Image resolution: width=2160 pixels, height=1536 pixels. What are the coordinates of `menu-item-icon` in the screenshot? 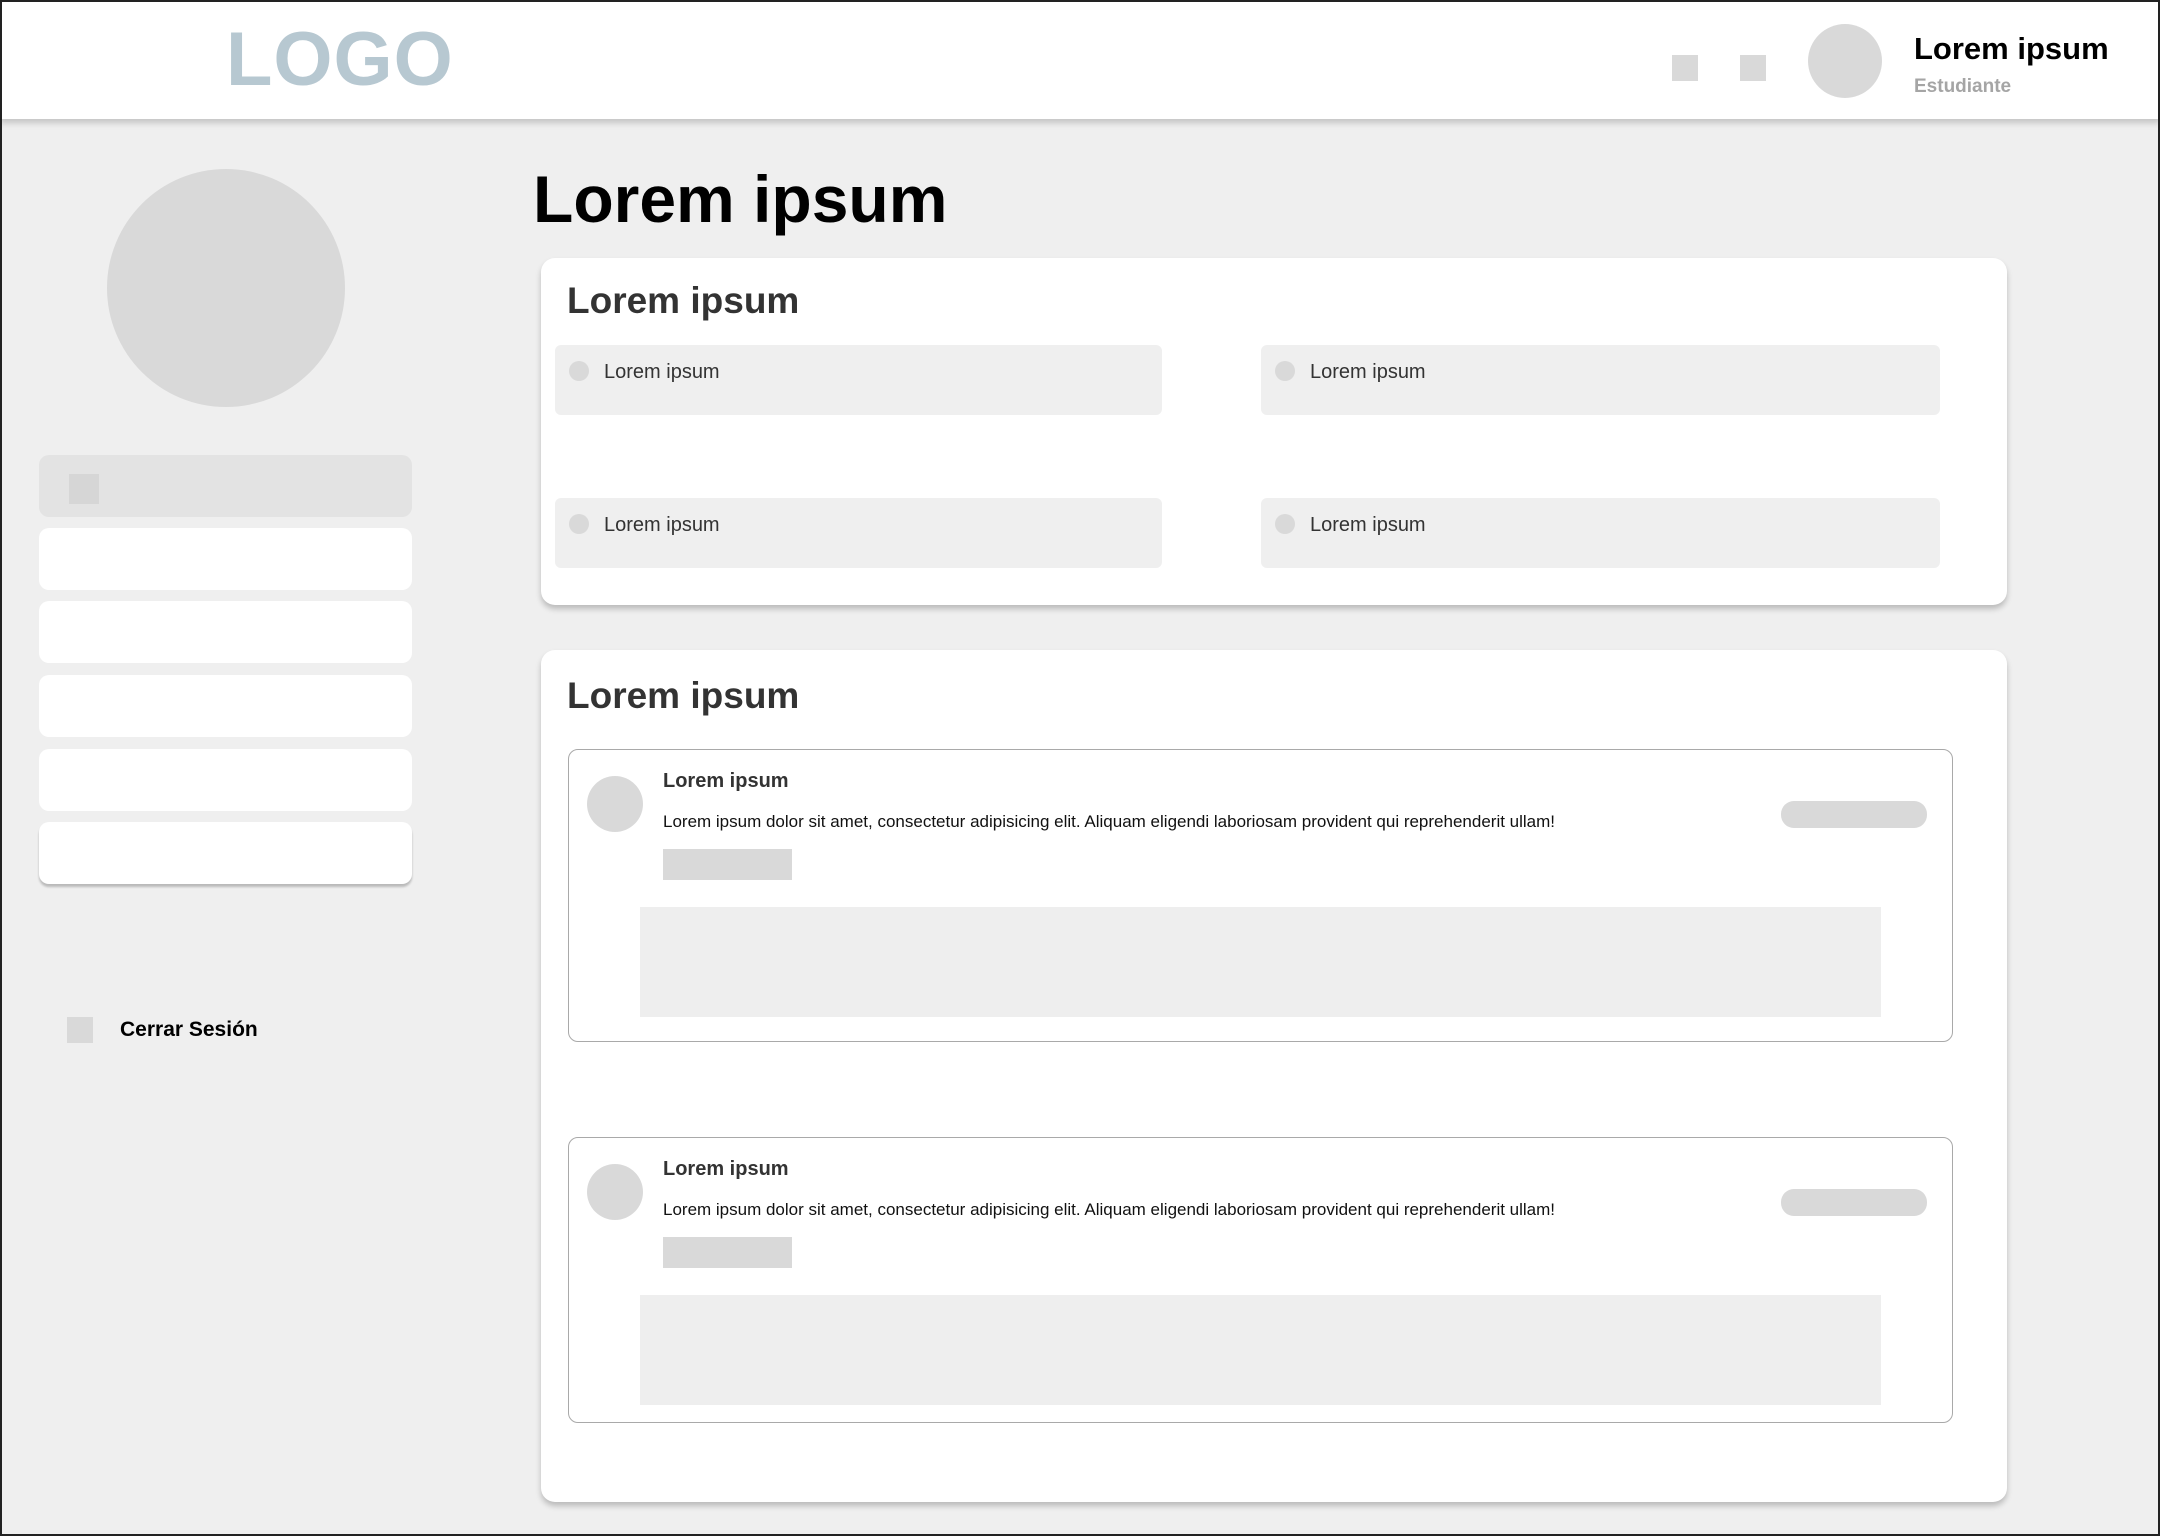 It's located at (84, 489).